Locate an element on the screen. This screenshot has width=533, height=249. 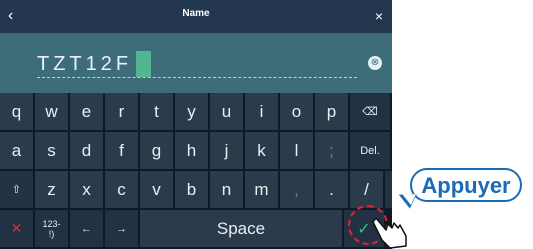
key-a: a is located at coordinates (16, 150).